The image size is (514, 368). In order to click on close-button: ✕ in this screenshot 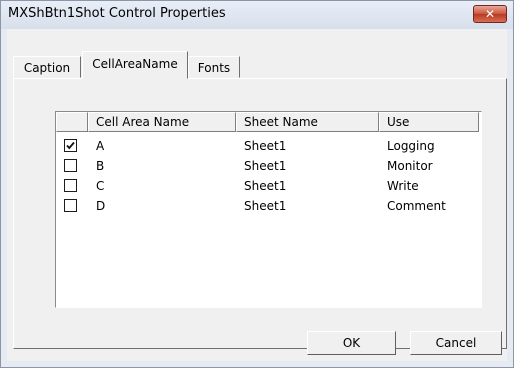, I will do `click(490, 14)`.